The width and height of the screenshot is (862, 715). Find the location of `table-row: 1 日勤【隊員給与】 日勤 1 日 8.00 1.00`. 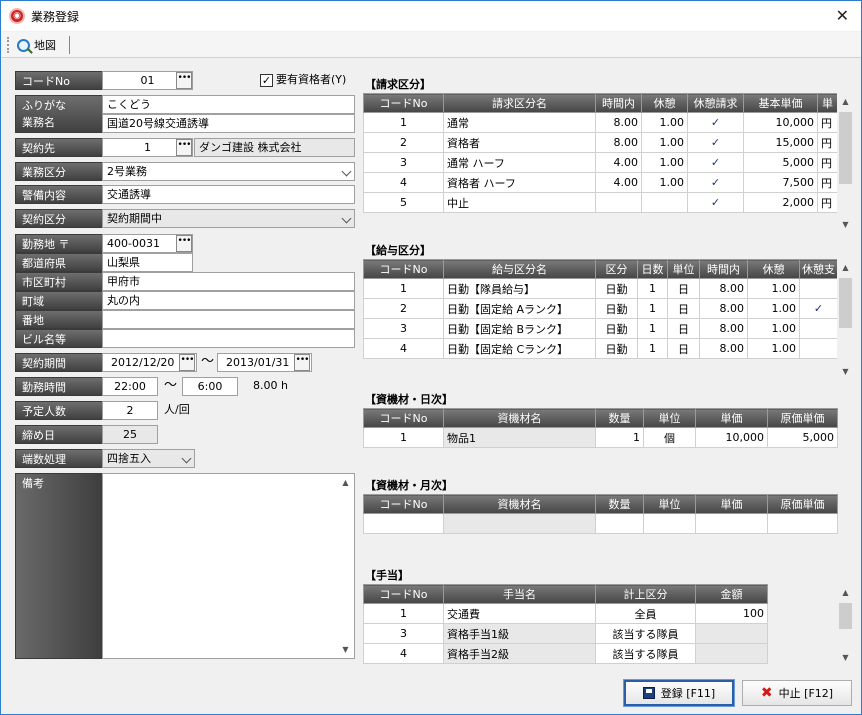

table-row: 1 日勤【隊員給与】 日勤 1 日 8.00 1.00 is located at coordinates (600, 288).